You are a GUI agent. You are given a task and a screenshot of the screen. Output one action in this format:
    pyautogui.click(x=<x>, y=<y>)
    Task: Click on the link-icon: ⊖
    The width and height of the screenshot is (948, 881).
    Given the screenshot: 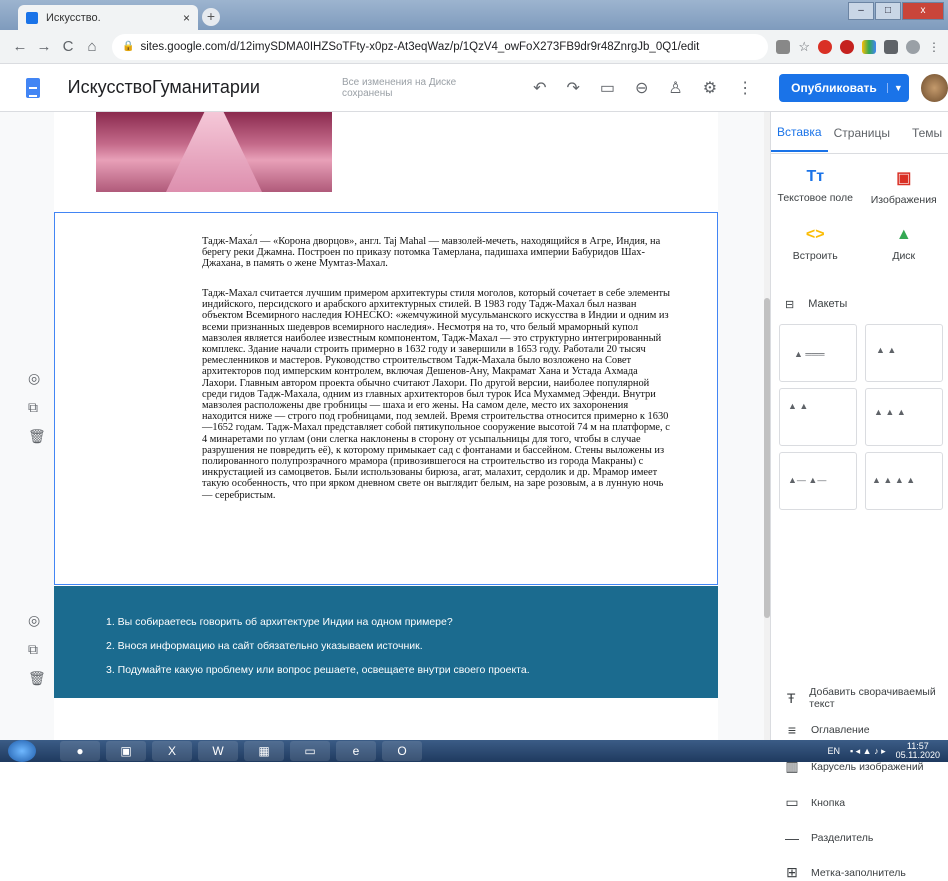 What is the action you would take?
    pyautogui.click(x=641, y=88)
    